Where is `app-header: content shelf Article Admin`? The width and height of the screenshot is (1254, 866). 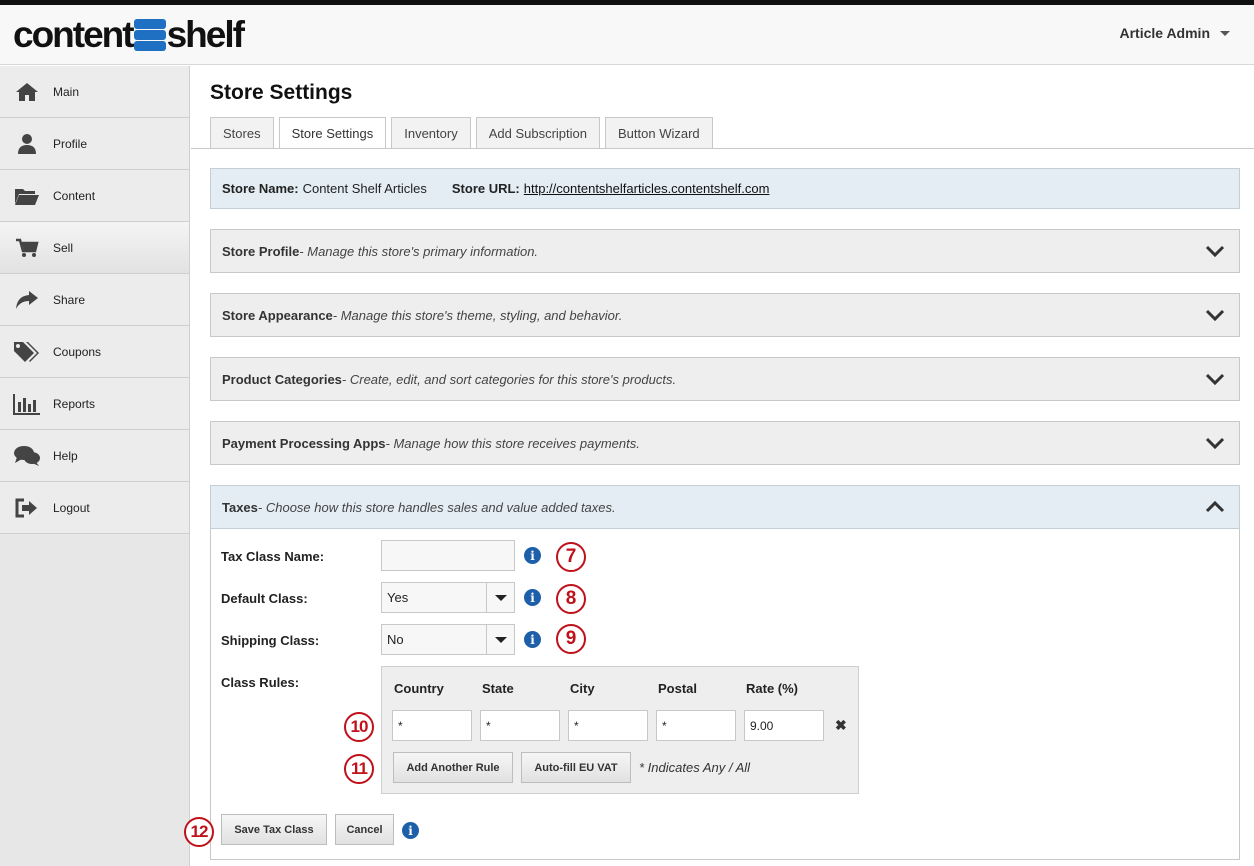 app-header: content shelf Article Admin is located at coordinates (627, 35).